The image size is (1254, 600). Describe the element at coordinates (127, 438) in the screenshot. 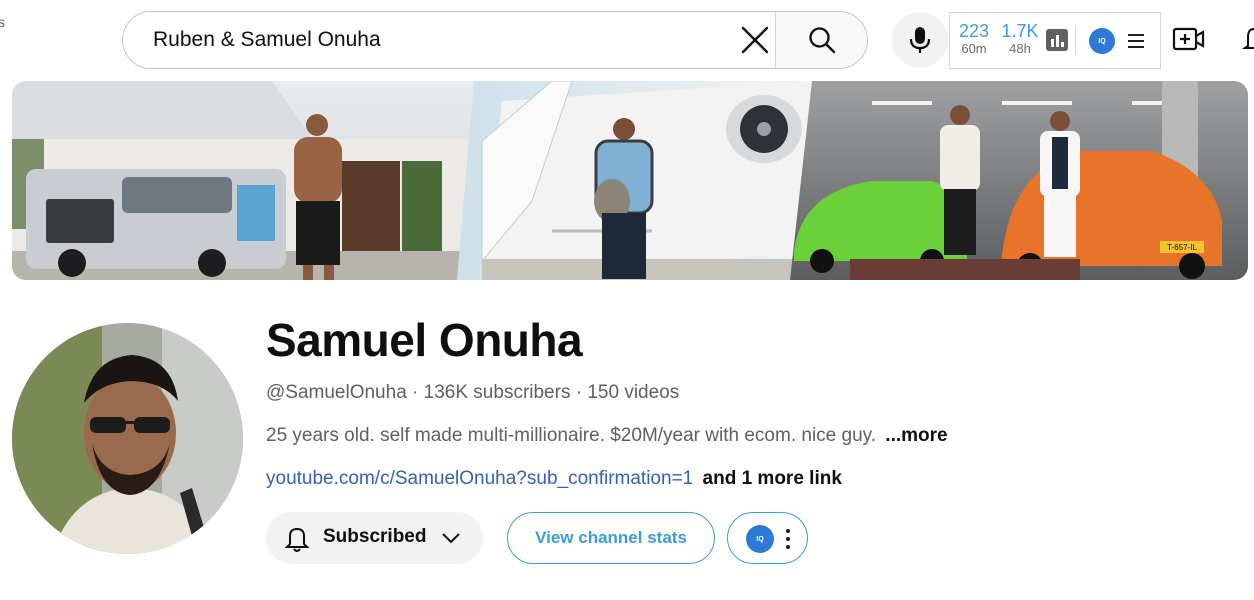

I see `avatar` at that location.